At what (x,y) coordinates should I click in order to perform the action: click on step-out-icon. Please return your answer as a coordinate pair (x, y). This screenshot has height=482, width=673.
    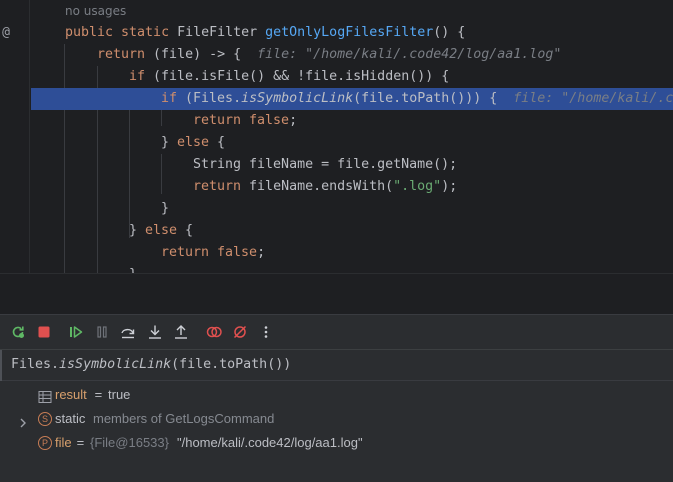
    Looking at the image, I should click on (181, 332).